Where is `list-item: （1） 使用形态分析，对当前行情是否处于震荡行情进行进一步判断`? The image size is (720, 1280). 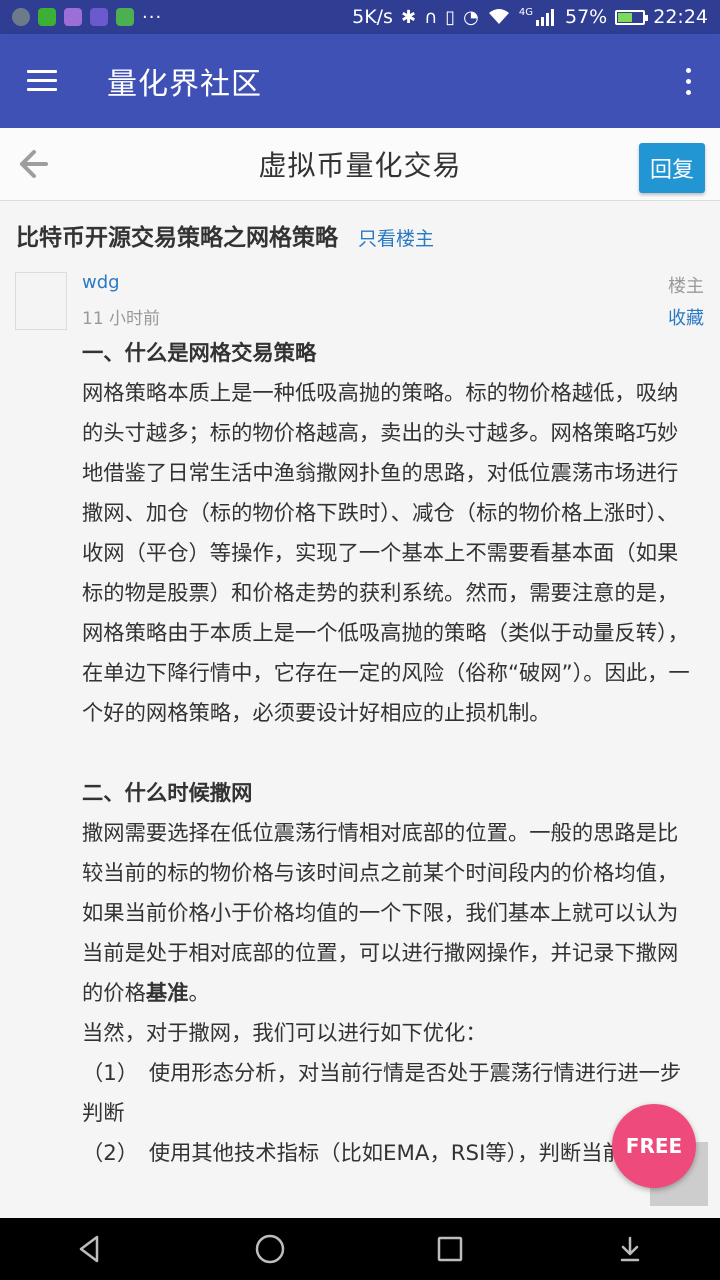
list-item: （1） 使用形态分析，对当前行情是否处于震荡行情进行进一步判断 is located at coordinates (382, 1093).